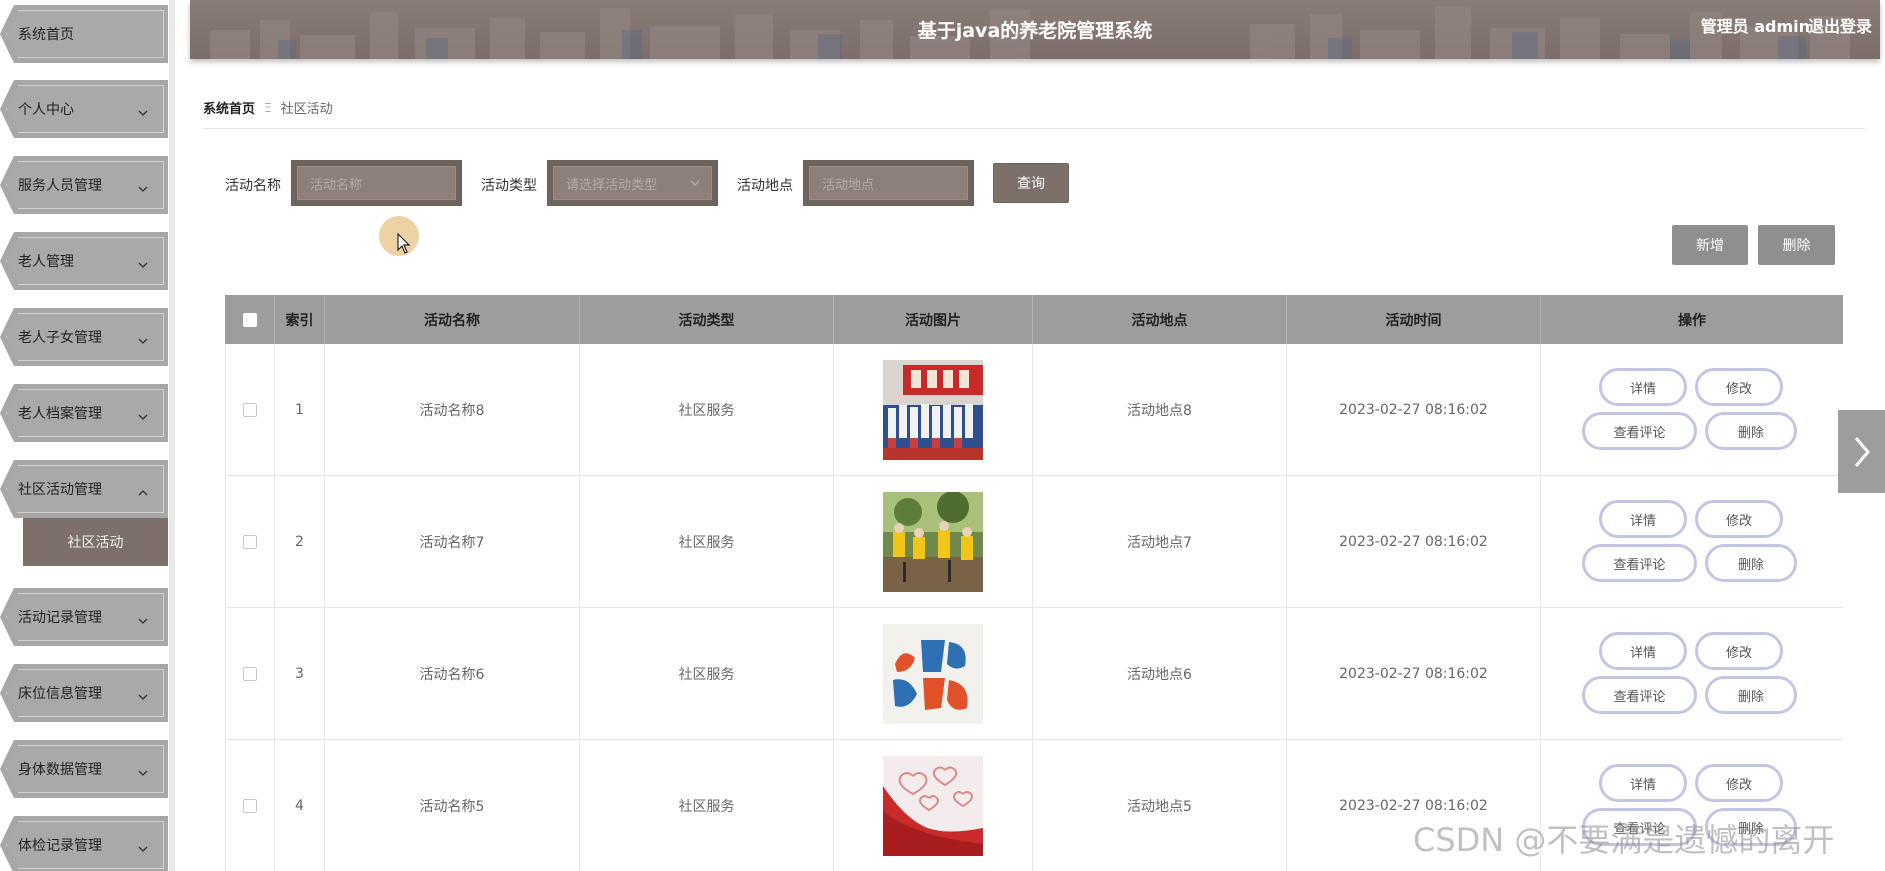 The height and width of the screenshot is (871, 1885). What do you see at coordinates (60, 490) in the screenshot?
I see `sidebar-item-label: 社区活动管理` at bounding box center [60, 490].